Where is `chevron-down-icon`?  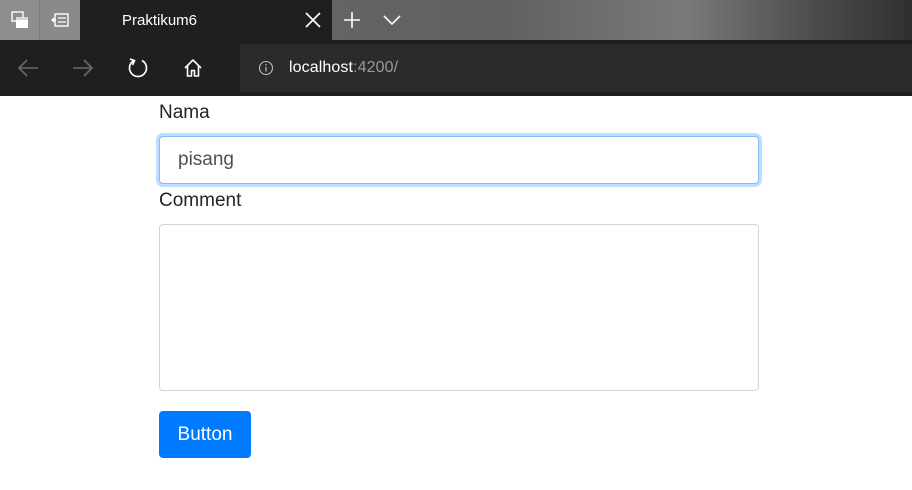 chevron-down-icon is located at coordinates (392, 20).